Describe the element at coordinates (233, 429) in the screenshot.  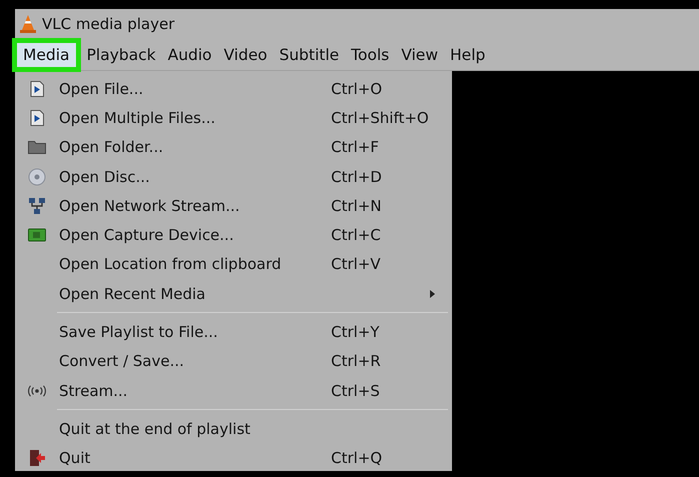
I see `menu-item: Quit at the end of playlist` at that location.